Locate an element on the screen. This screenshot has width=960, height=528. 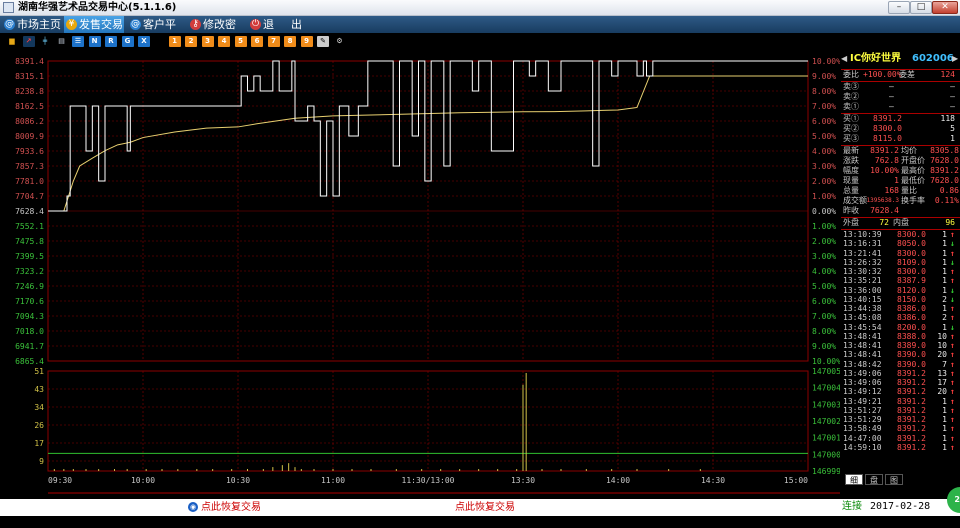
menu-exit: ⏻ 退 is located at coordinates (262, 24).